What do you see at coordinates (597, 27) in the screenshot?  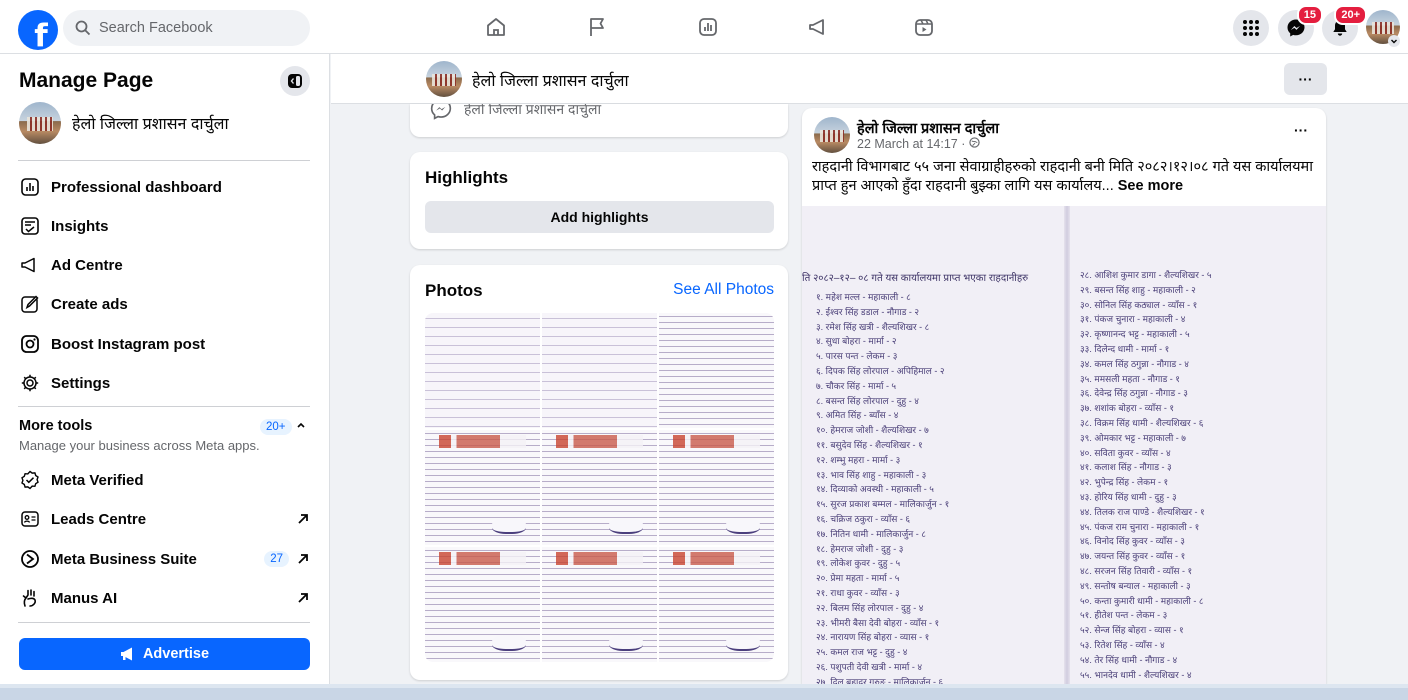 I see `flag-icon` at bounding box center [597, 27].